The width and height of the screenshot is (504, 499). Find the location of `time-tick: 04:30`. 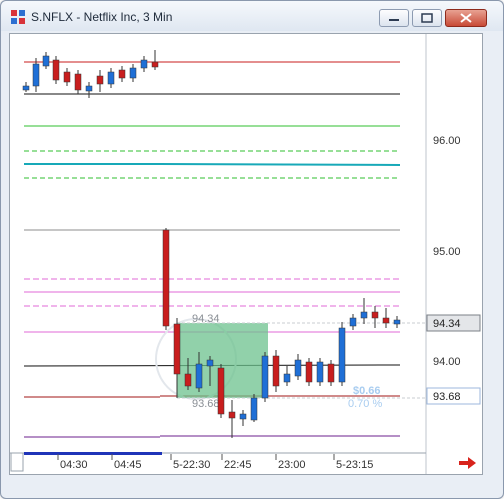

time-tick: 04:30 is located at coordinates (74, 465).